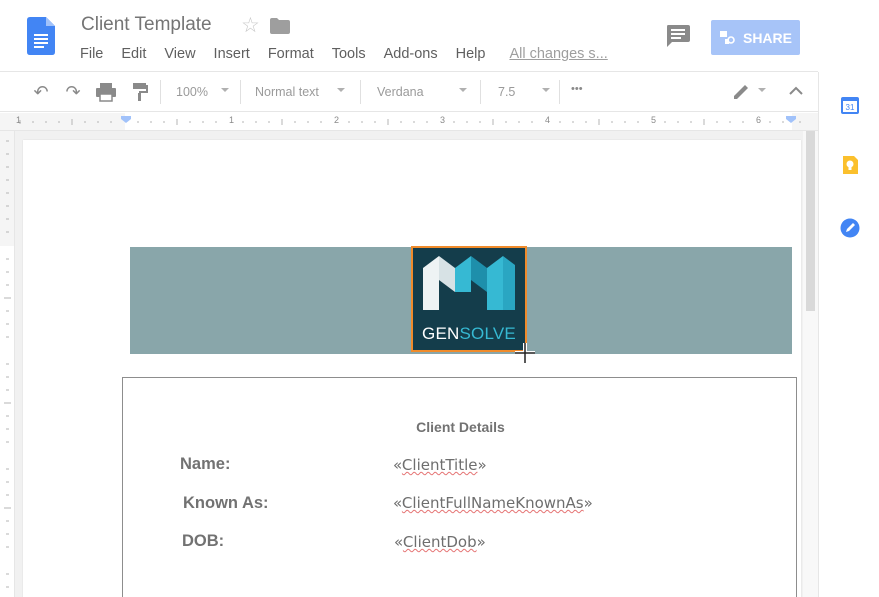 Image resolution: width=879 pixels, height=597 pixels. What do you see at coordinates (73, 92) in the screenshot?
I see `redo-icon: ↷` at bounding box center [73, 92].